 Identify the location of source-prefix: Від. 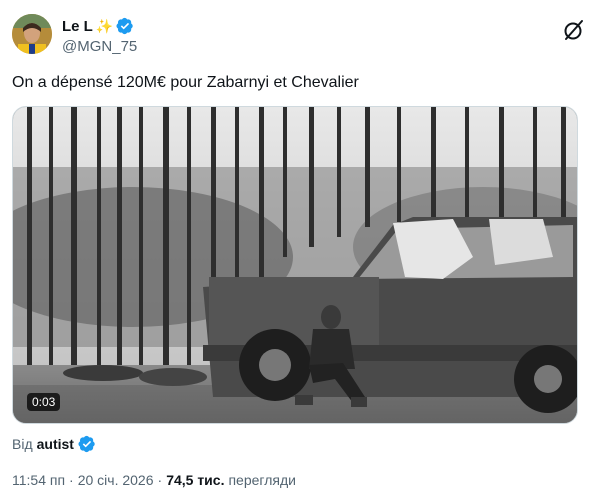
(22, 444).